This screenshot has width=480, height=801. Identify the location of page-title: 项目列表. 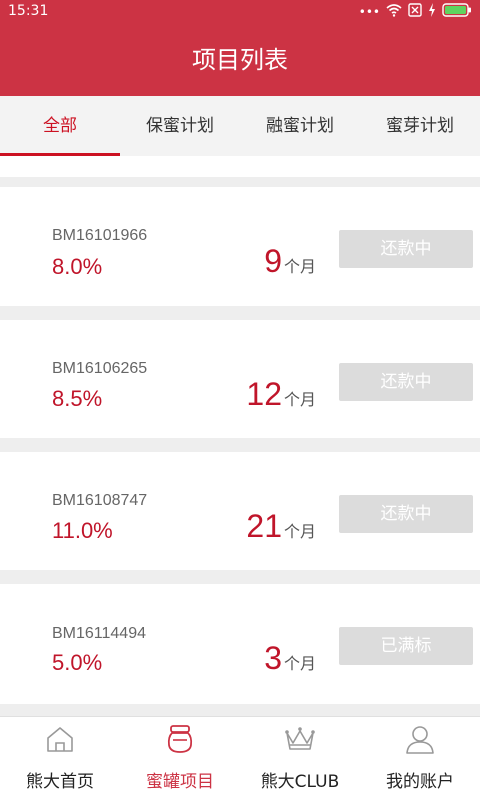
(240, 60).